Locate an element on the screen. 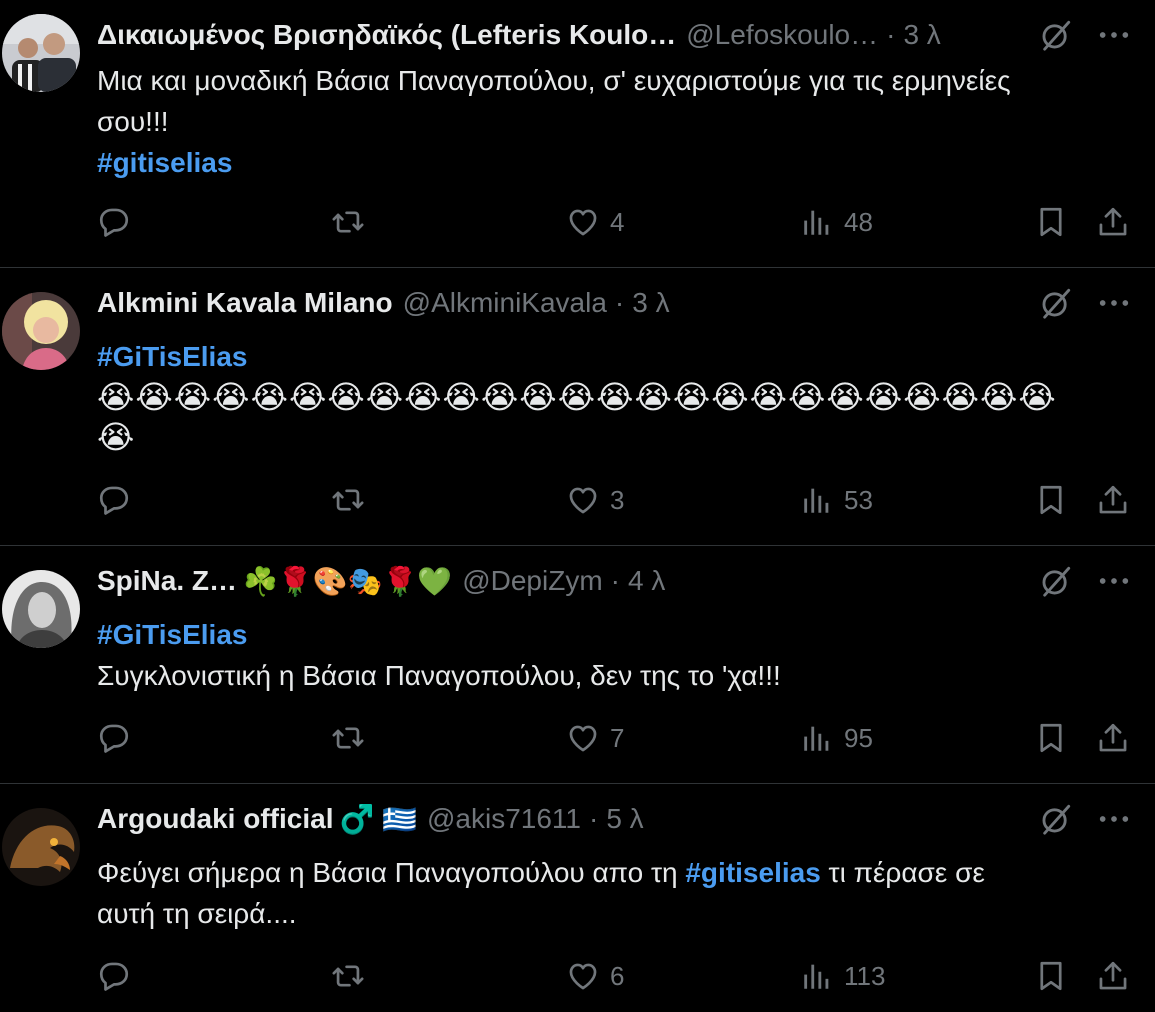  views-button: 95 is located at coordinates (836, 738).